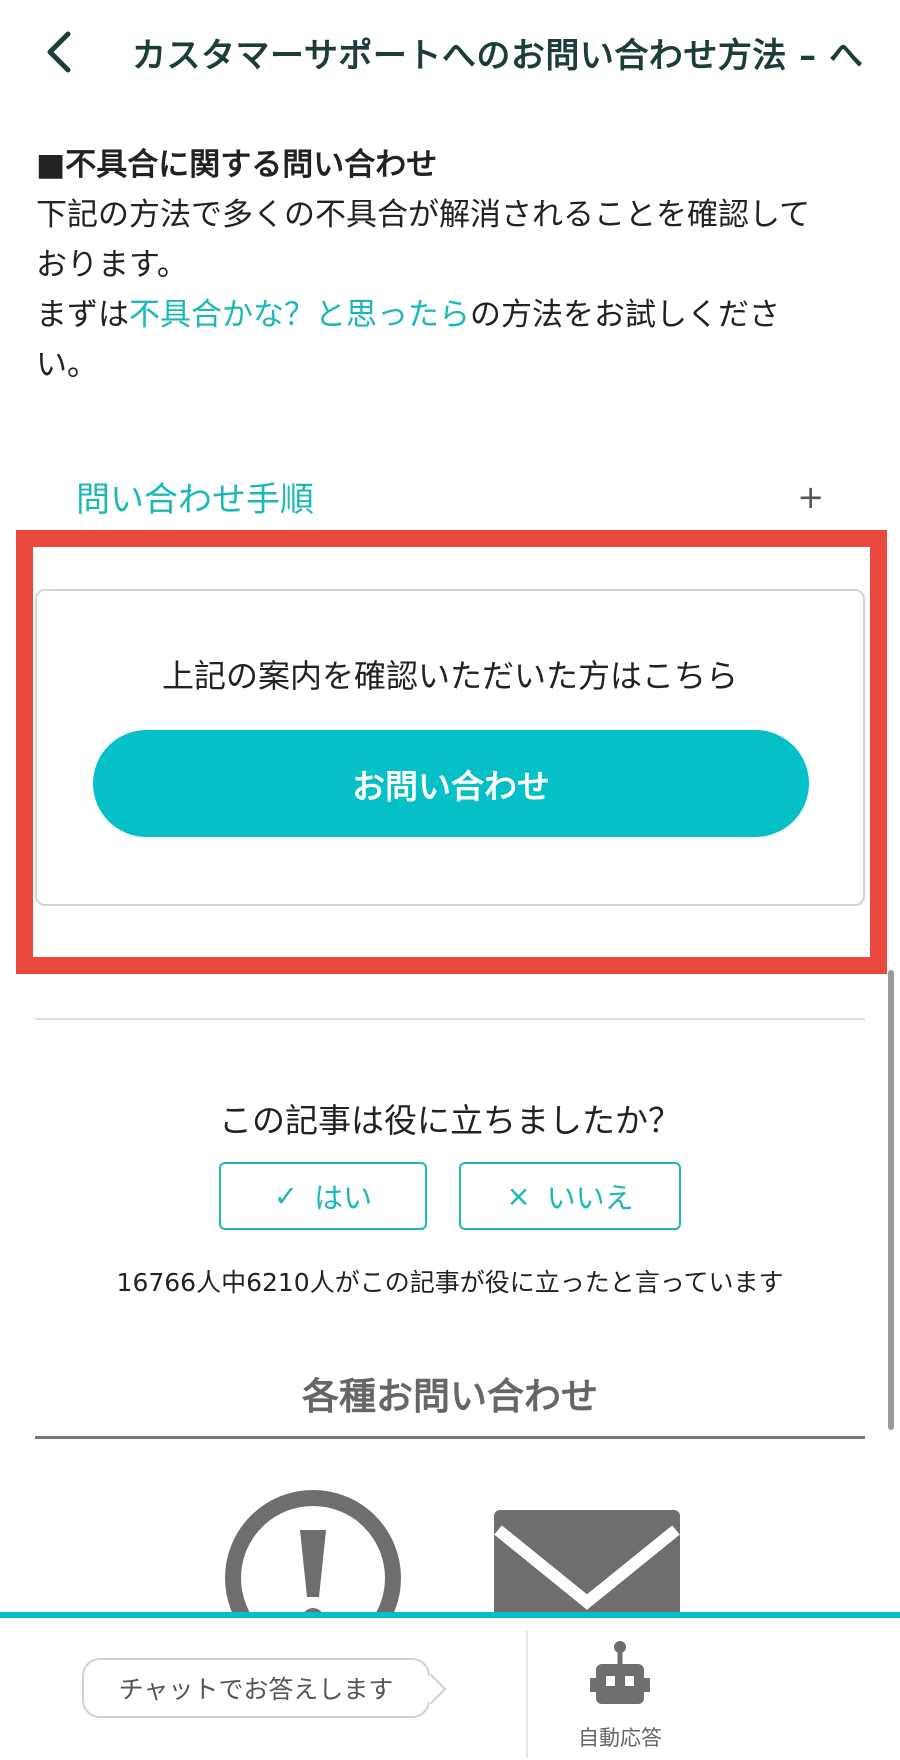  What do you see at coordinates (498, 56) in the screenshot?
I see `page-title: カスタマーサポートへのお問い合わせ方法 – へ` at bounding box center [498, 56].